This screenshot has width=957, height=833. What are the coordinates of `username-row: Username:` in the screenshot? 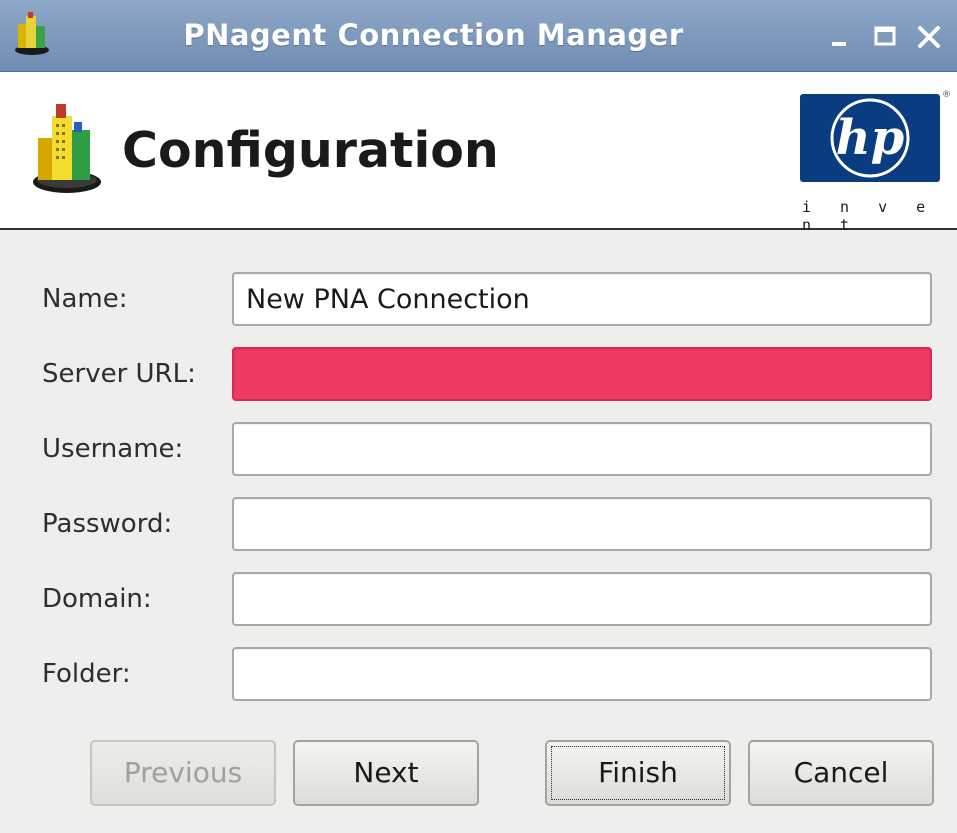 It's located at (478, 451).